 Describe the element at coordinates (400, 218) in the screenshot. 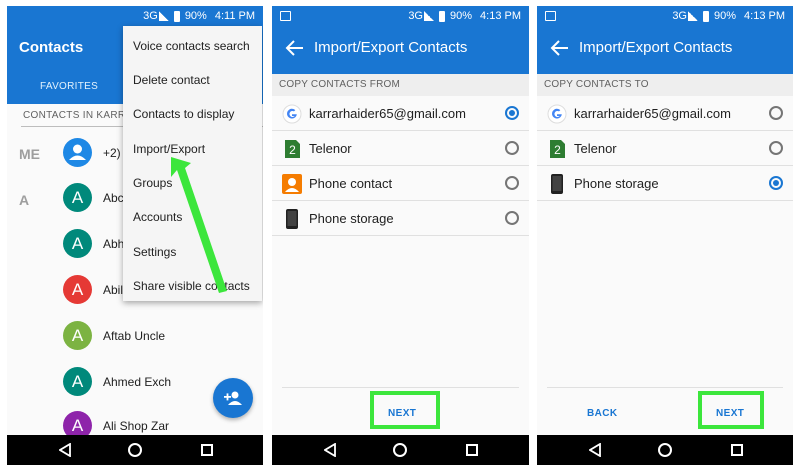

I see `source-option-phone-storage: Phone storage` at that location.